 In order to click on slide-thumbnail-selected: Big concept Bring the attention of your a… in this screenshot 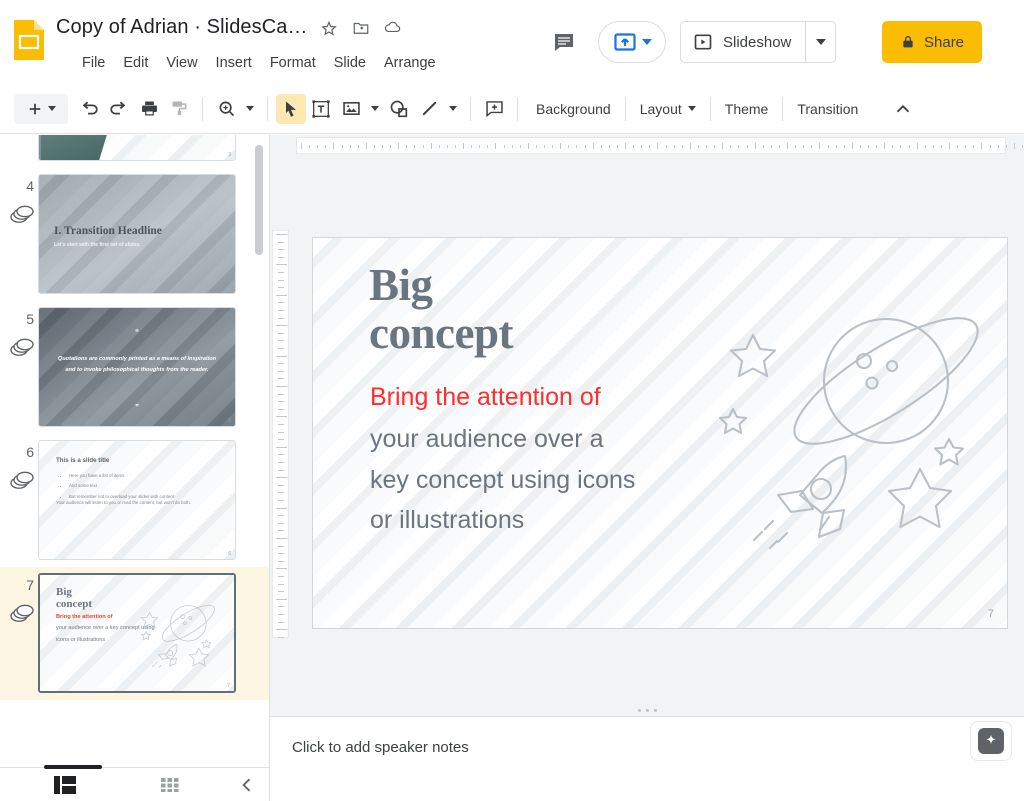, I will do `click(137, 633)`.